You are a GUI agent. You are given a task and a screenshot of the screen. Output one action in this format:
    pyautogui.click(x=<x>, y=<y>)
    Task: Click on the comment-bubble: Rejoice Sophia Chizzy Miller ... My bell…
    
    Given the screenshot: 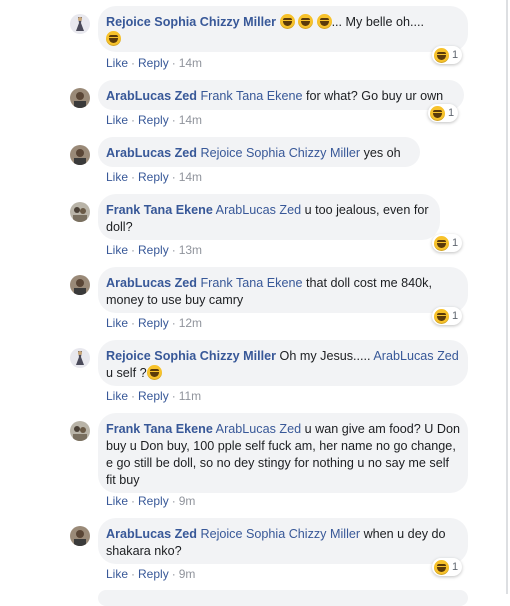 What is the action you would take?
    pyautogui.click(x=283, y=29)
    